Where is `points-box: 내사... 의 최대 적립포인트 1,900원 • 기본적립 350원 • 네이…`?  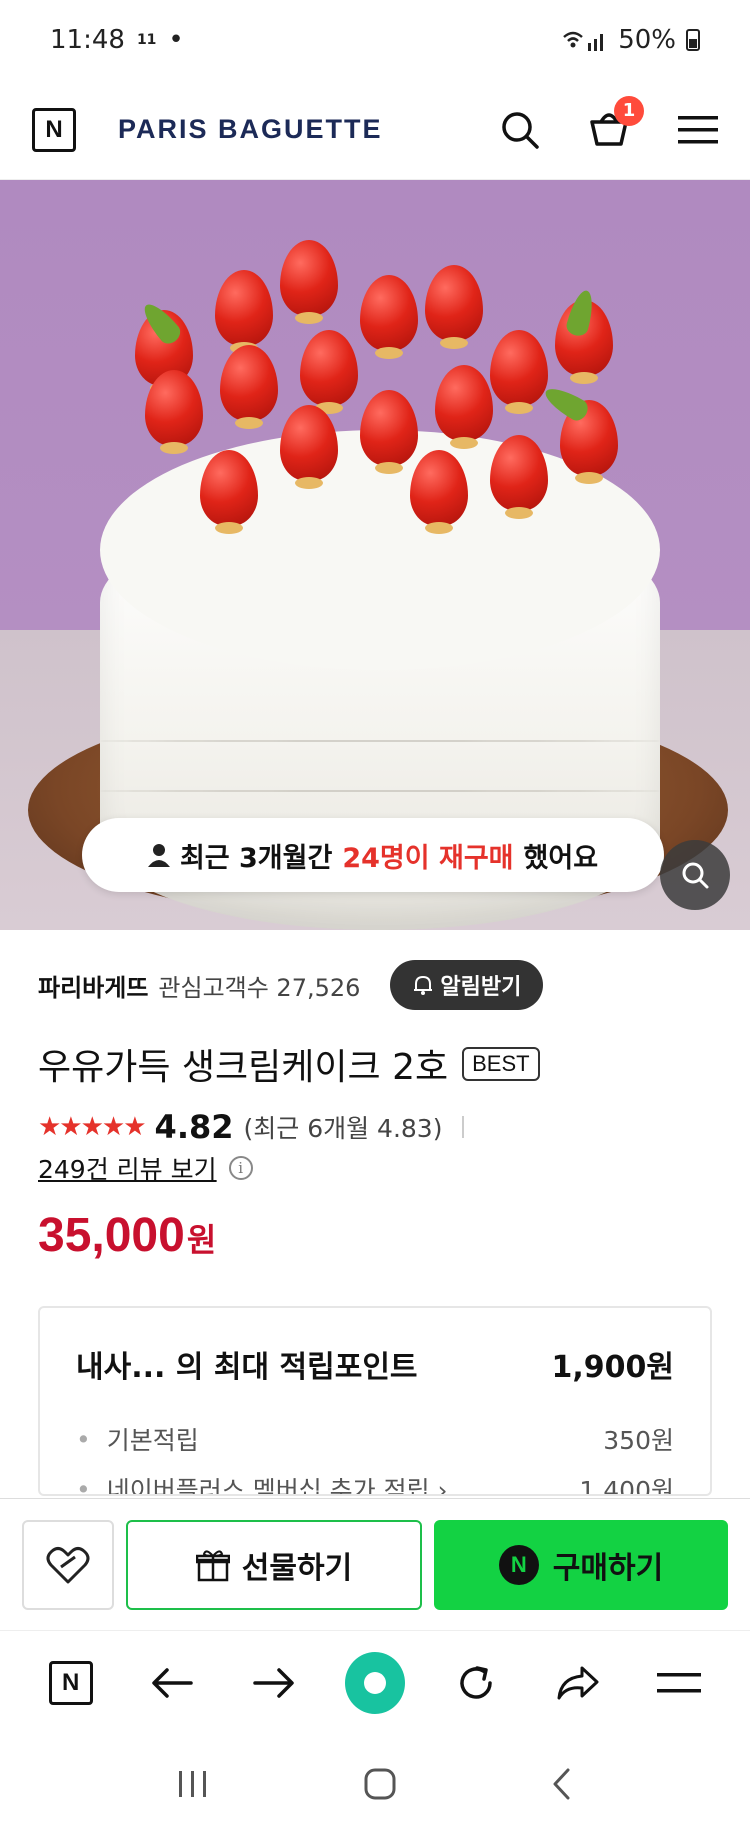
points-box: 내사... 의 최대 적립포인트 1,900원 • 기본적립 350원 • 네이… is located at coordinates (375, 1401).